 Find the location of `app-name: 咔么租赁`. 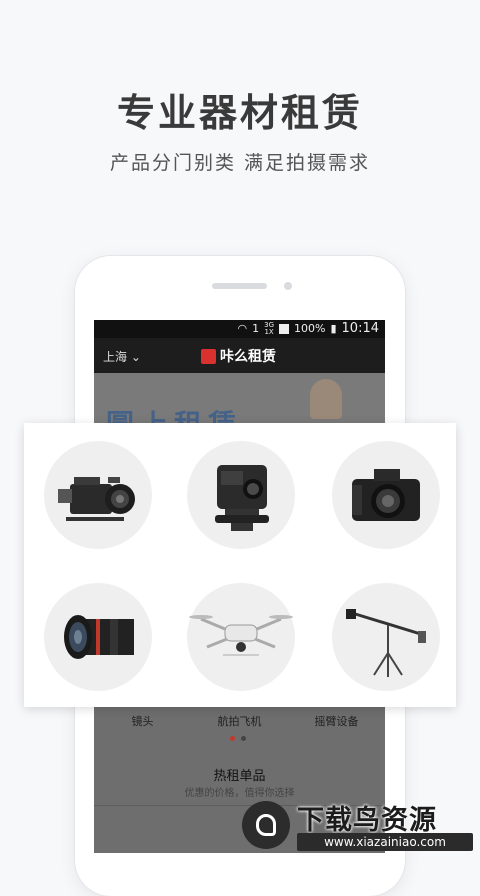

app-name: 咔么租赁 is located at coordinates (248, 357).